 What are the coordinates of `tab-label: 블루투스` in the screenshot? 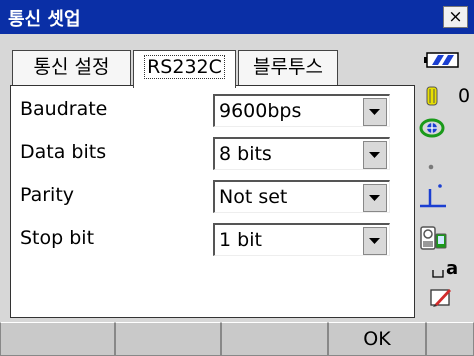 It's located at (288, 67).